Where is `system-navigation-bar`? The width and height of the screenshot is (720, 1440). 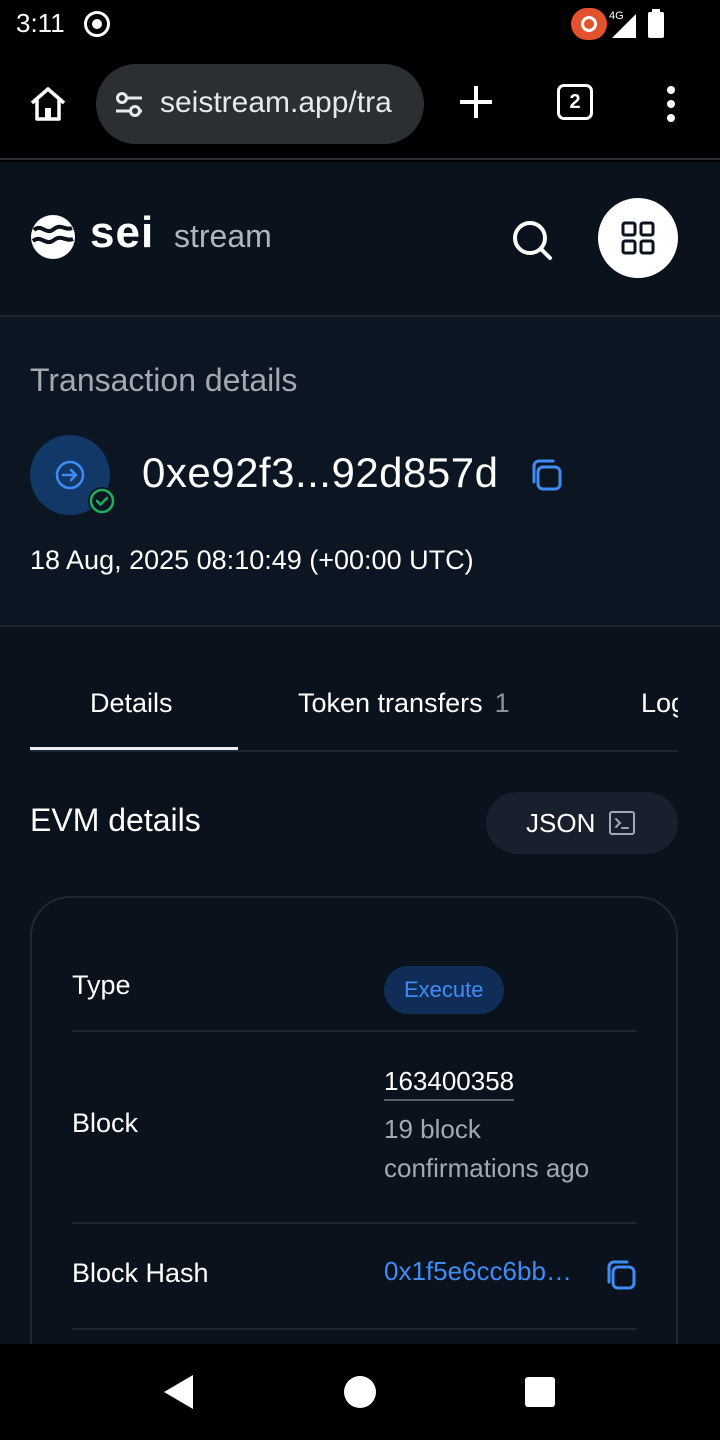 system-navigation-bar is located at coordinates (360, 1392).